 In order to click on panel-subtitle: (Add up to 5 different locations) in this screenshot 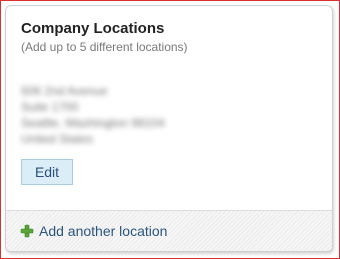, I will do `click(104, 47)`.